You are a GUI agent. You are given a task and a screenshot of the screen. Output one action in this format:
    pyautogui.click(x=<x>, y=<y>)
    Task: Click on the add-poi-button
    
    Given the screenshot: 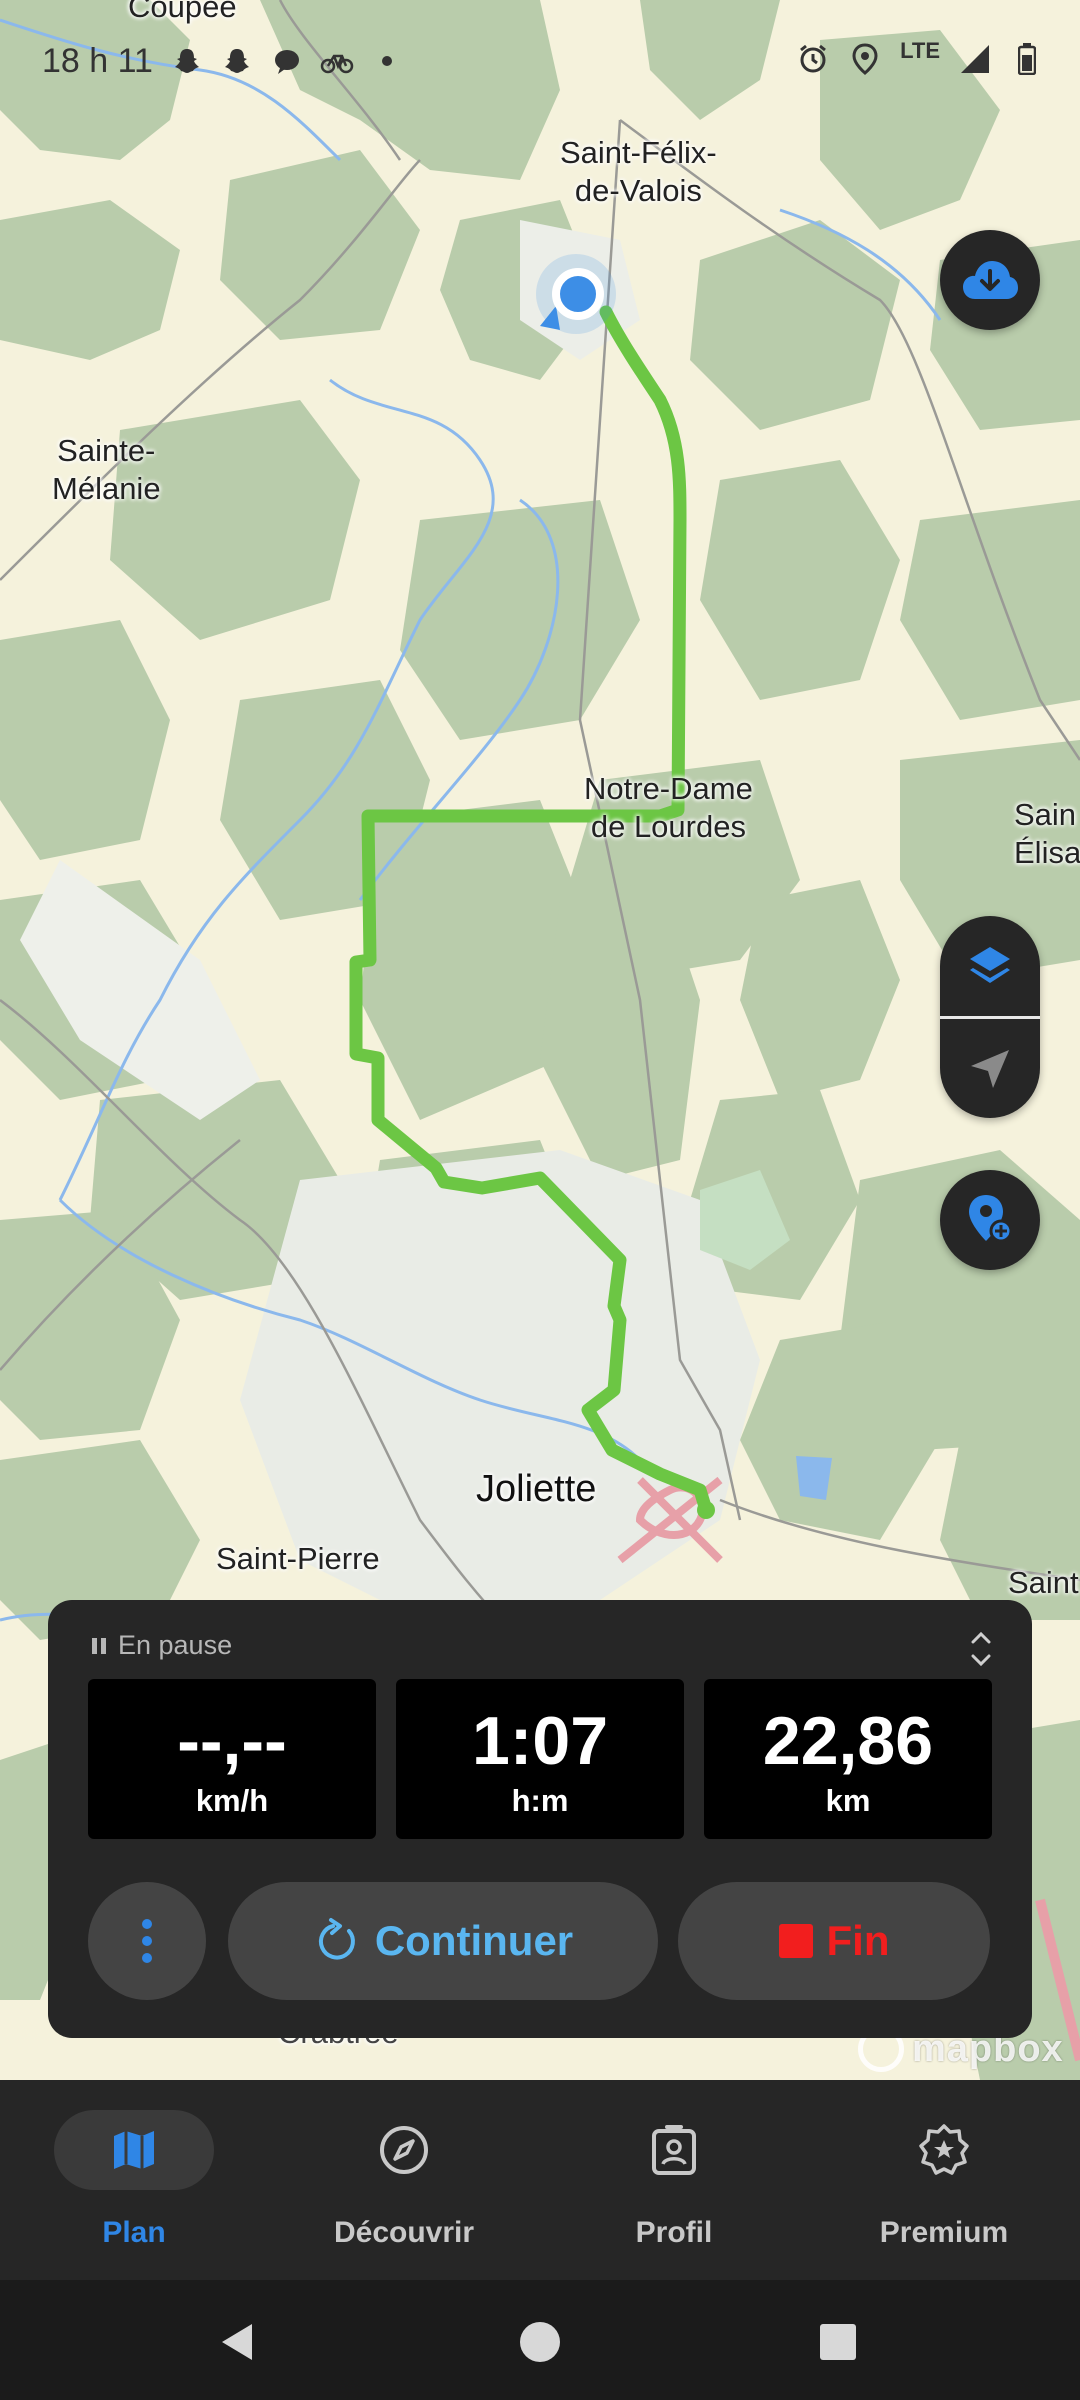 What is the action you would take?
    pyautogui.click(x=990, y=1220)
    